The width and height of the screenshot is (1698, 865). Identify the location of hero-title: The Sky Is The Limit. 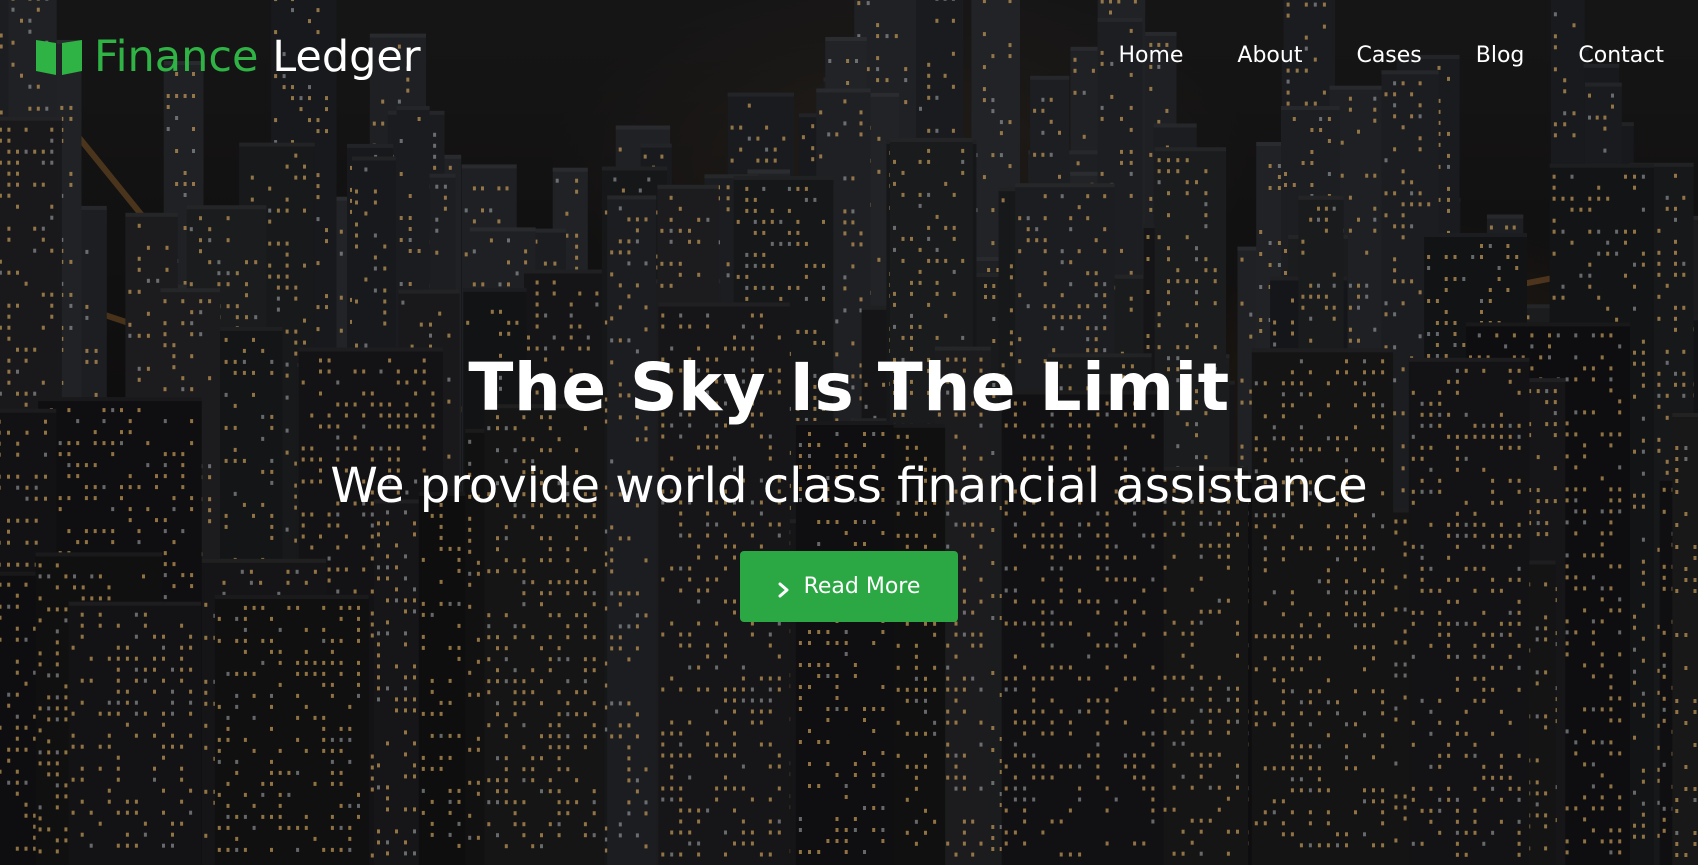
(849, 388).